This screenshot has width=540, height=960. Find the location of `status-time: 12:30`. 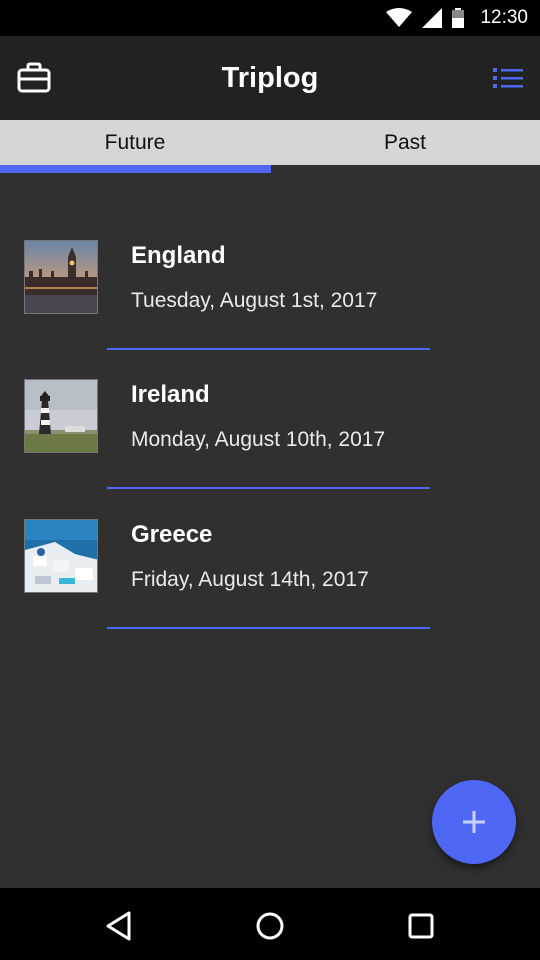

status-time: 12:30 is located at coordinates (504, 17).